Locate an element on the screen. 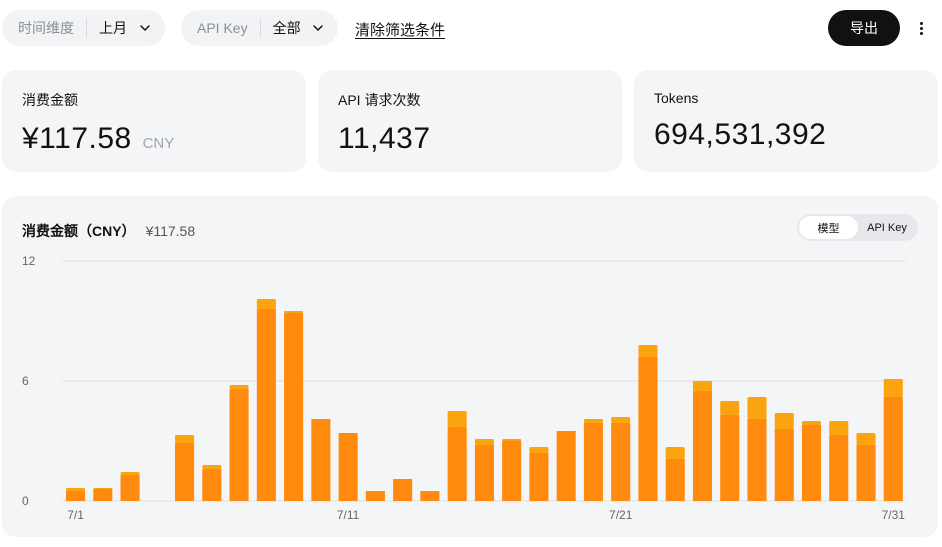  y-tick-label: 0 is located at coordinates (25, 501).